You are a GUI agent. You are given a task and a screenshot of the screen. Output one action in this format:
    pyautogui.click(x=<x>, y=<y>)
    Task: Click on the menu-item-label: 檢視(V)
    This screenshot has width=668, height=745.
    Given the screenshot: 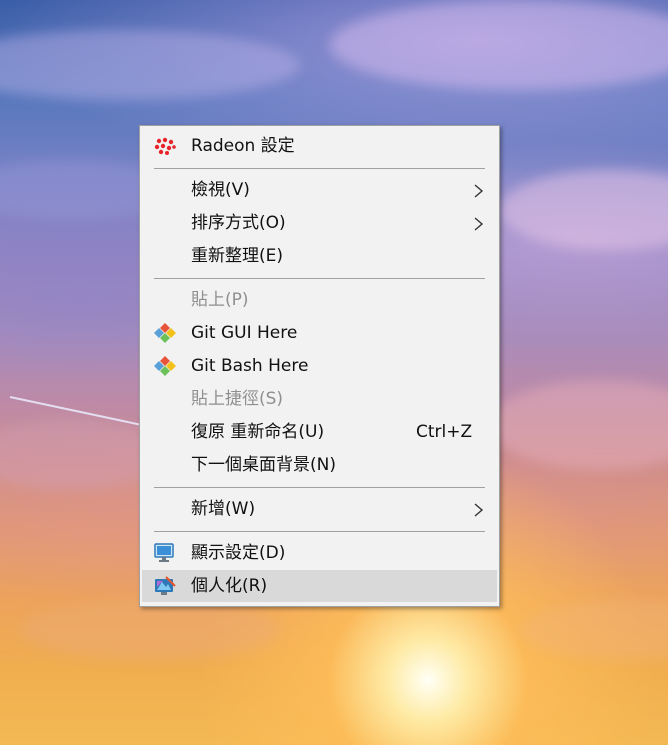 What is the action you would take?
    pyautogui.click(x=220, y=190)
    